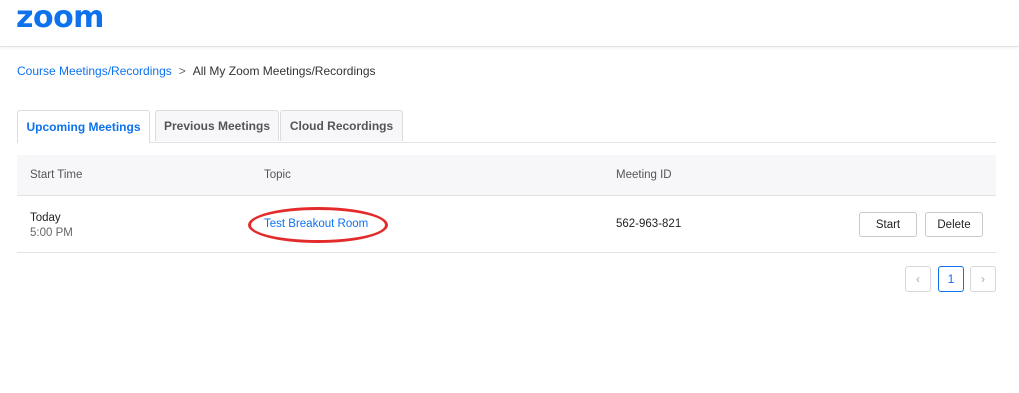 The height and width of the screenshot is (393, 1019). I want to click on breadcrumb-link-course-meetings: Course Meetings/Recordings, so click(94, 71).